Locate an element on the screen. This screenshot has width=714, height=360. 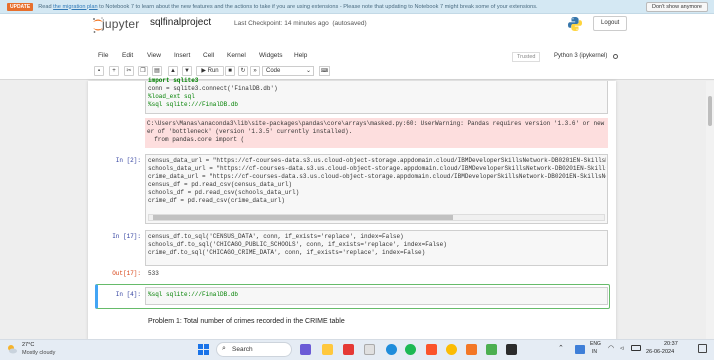
cell3-prompt: In [17]: is located at coordinates (126, 236).